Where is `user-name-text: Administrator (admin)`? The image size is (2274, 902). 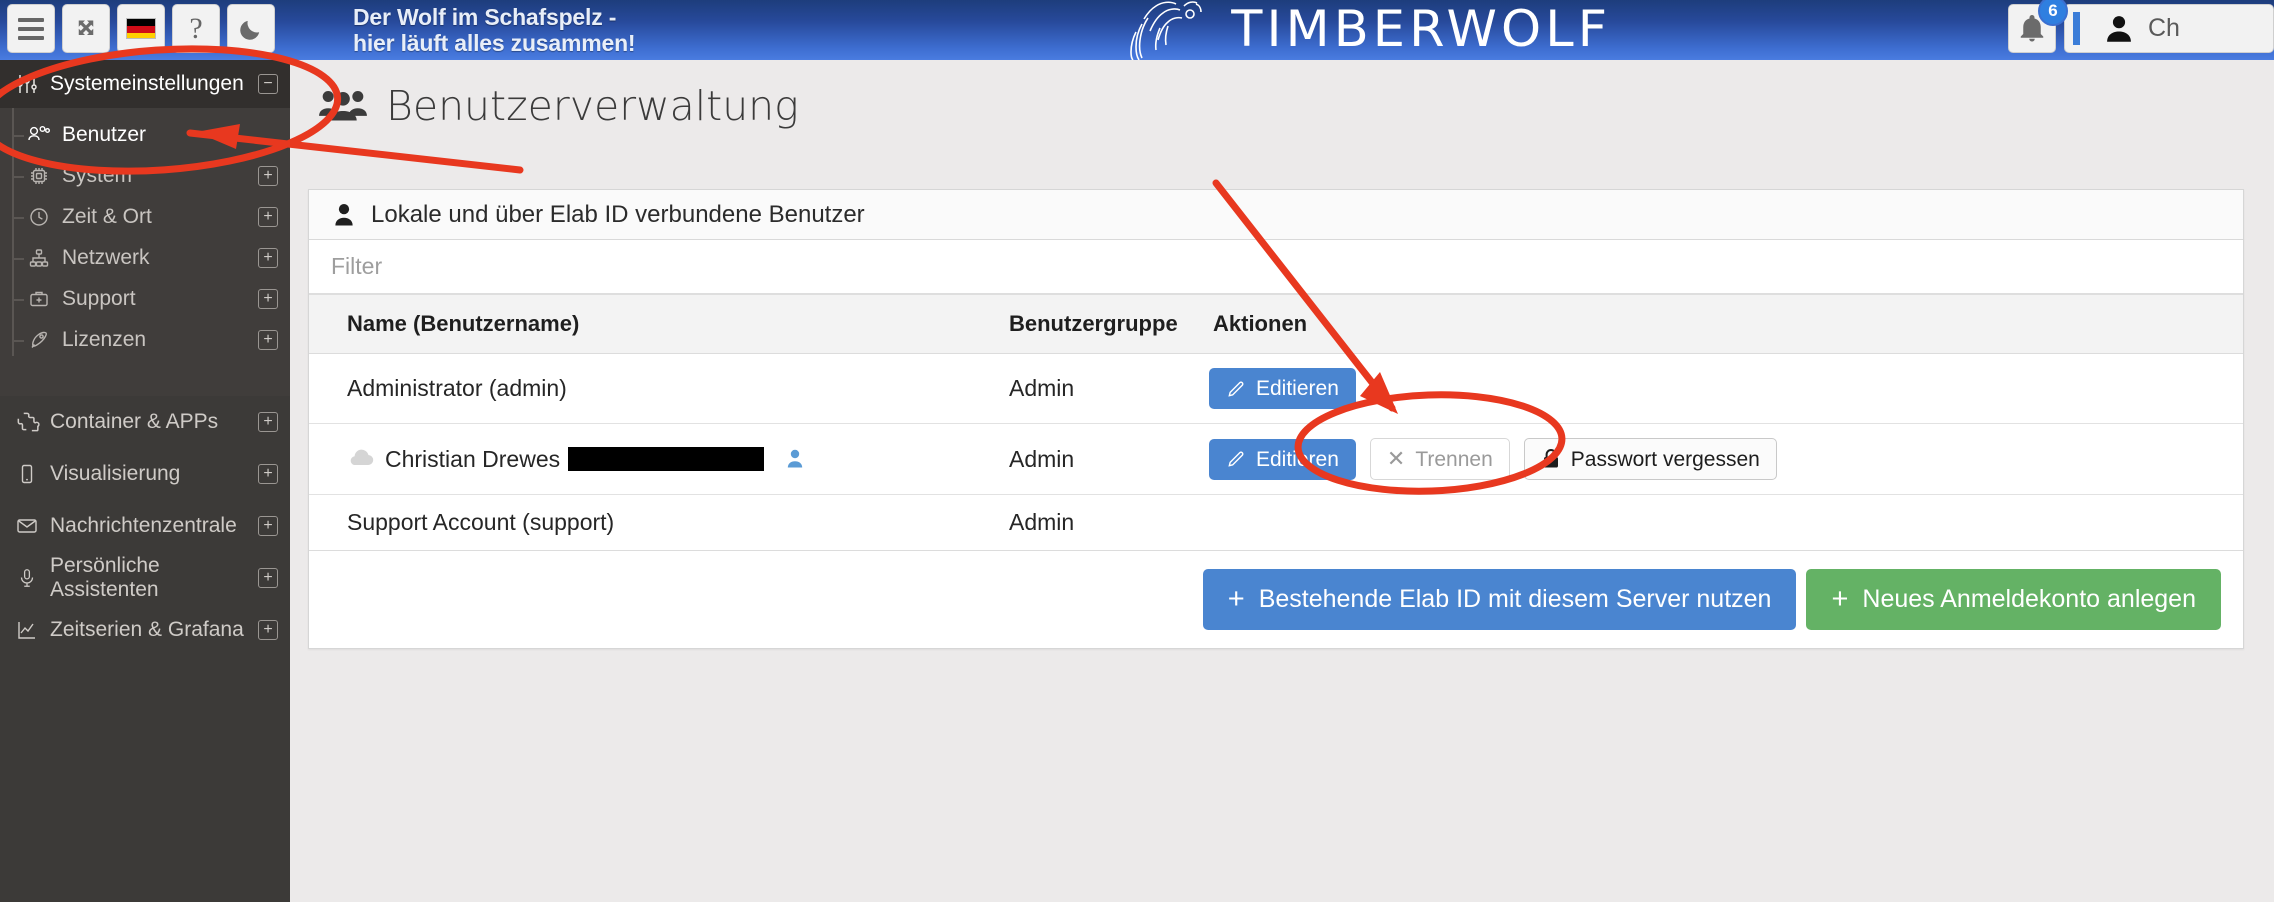
user-name-text: Administrator (admin) is located at coordinates (457, 388).